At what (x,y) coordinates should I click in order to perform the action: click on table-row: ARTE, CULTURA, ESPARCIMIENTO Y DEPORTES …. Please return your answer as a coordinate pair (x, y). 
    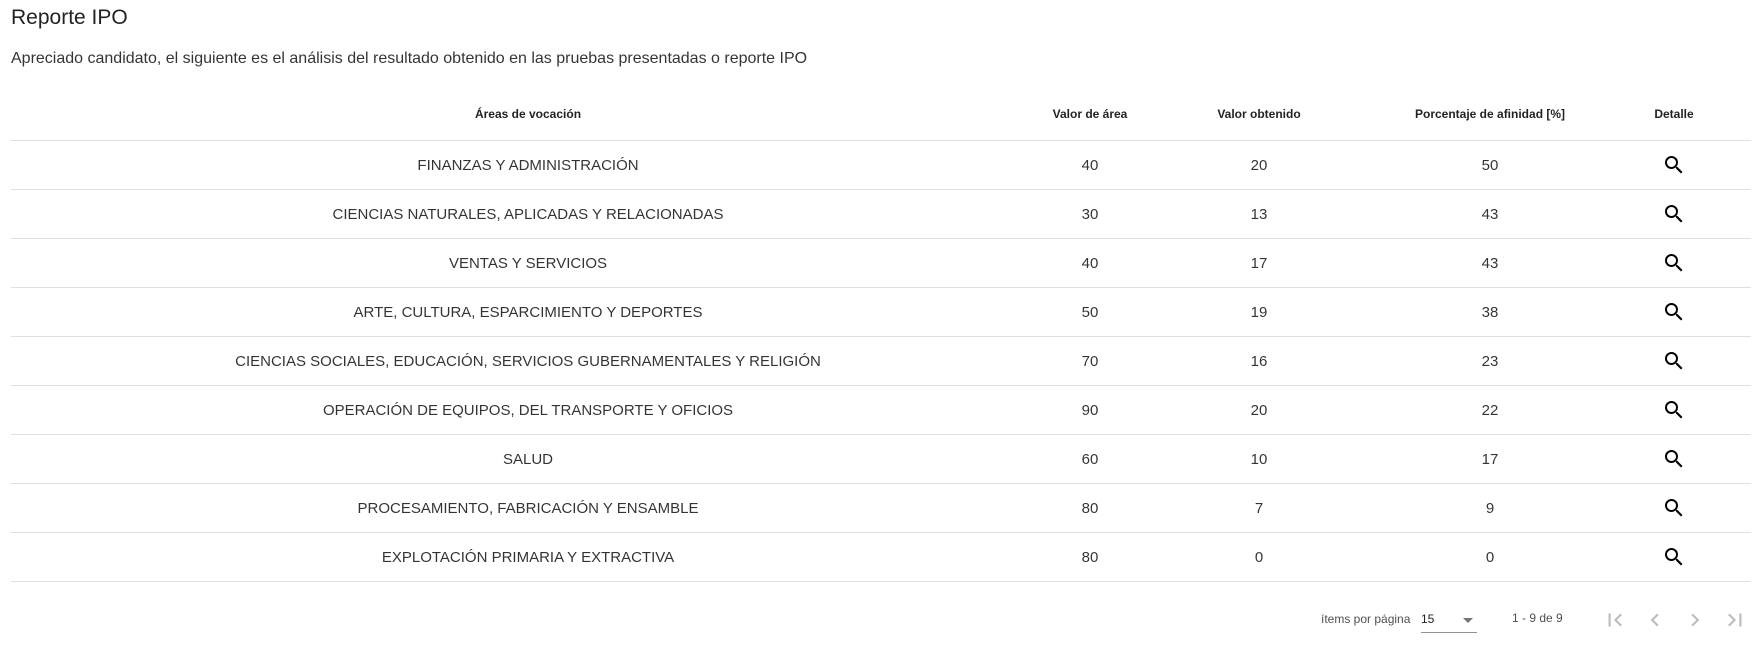
    Looking at the image, I should click on (881, 312).